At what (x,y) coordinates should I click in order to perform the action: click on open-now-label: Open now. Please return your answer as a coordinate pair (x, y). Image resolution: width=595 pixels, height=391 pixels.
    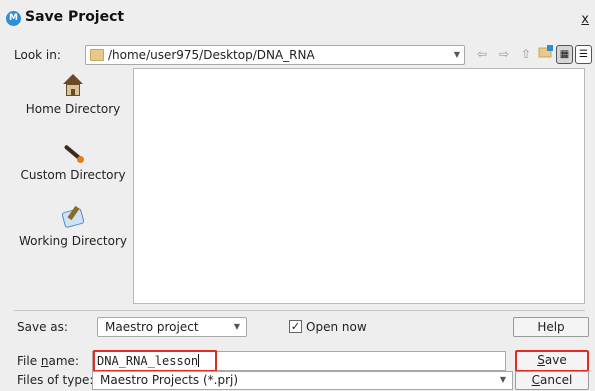
    Looking at the image, I should click on (336, 327).